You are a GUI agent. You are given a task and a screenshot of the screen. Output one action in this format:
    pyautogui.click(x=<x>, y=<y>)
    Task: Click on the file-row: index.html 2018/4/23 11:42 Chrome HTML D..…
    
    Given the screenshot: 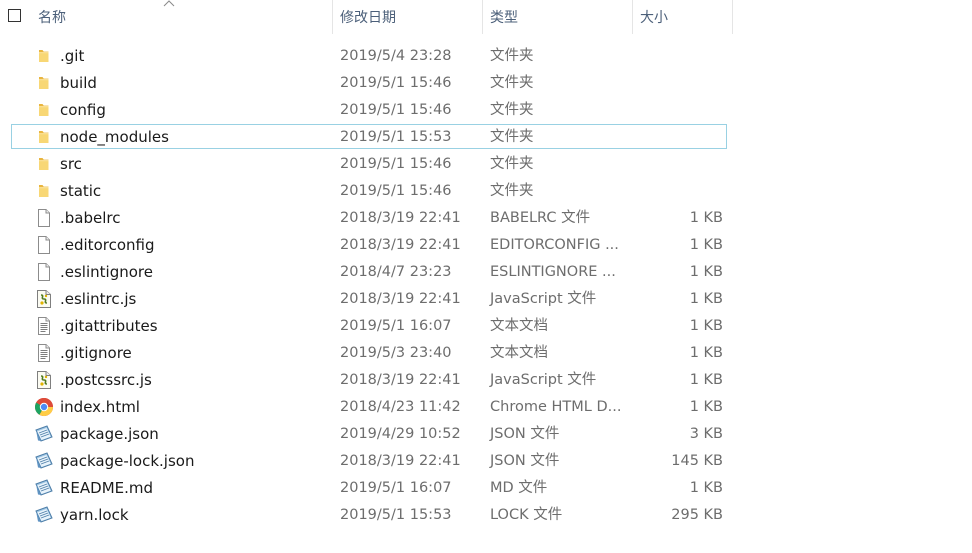 What is the action you would take?
    pyautogui.click(x=486, y=407)
    